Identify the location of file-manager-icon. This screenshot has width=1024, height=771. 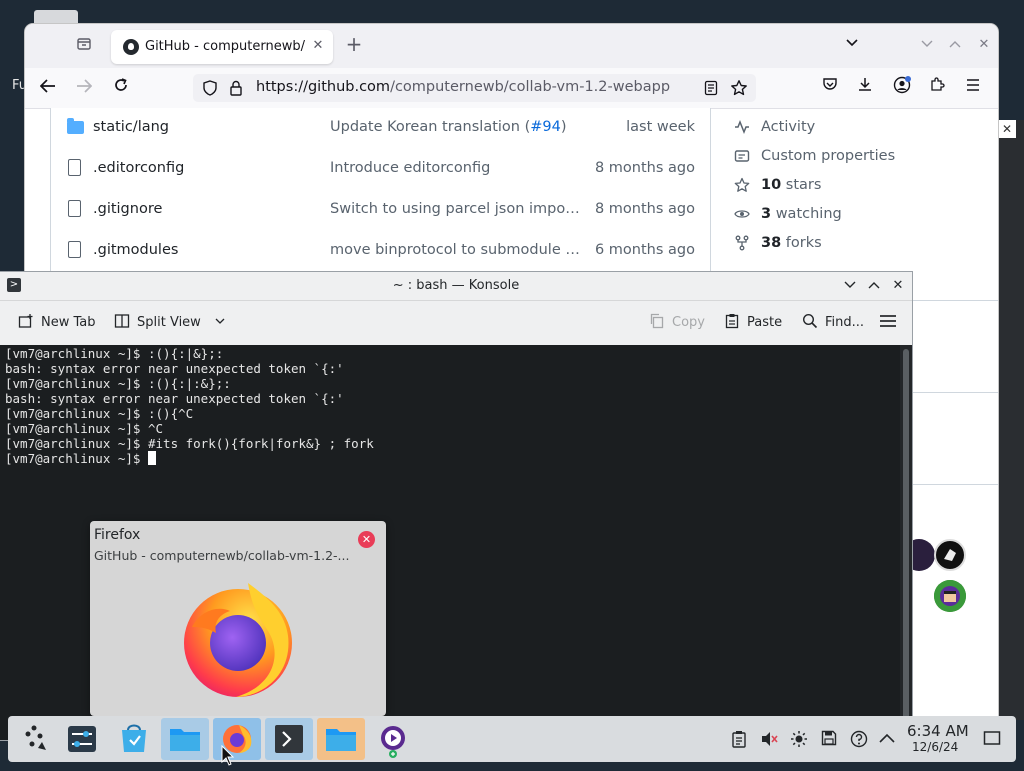
(185, 739).